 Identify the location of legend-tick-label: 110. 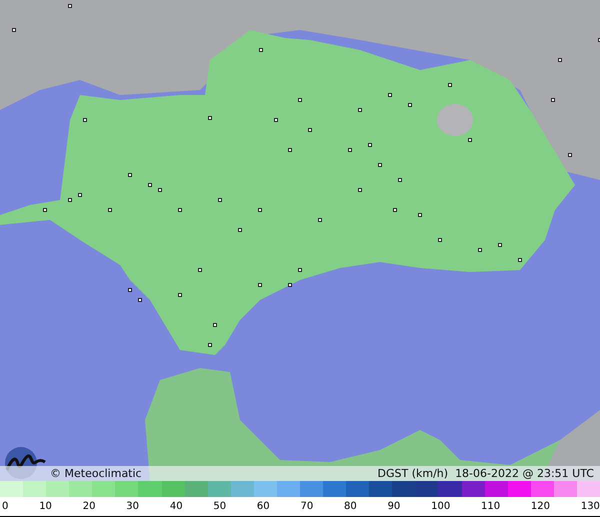
(490, 506).